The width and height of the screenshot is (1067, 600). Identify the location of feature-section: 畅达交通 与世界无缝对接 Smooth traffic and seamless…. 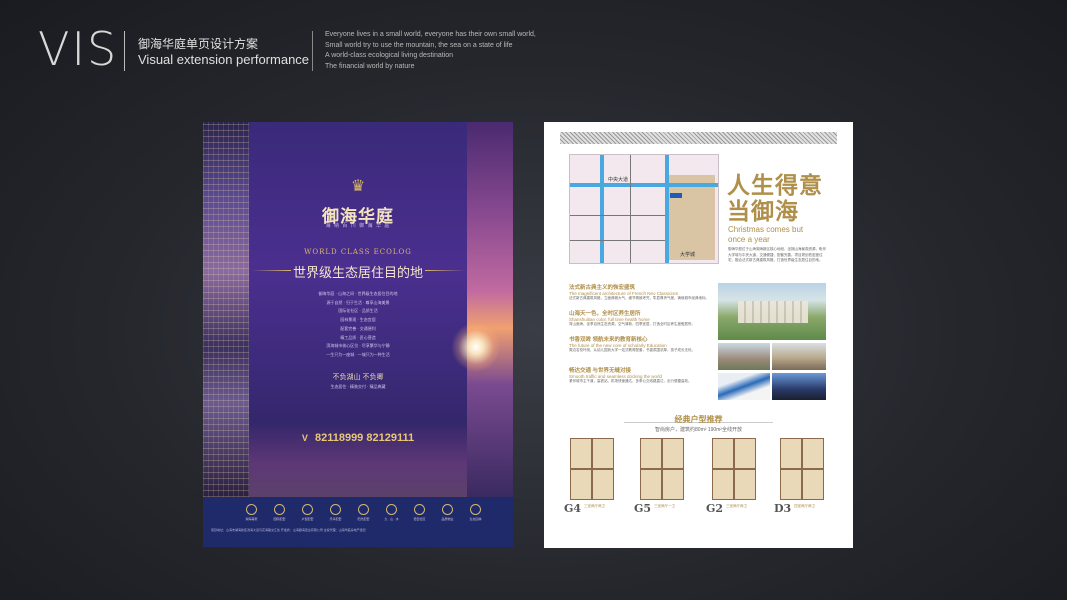
(641, 375).